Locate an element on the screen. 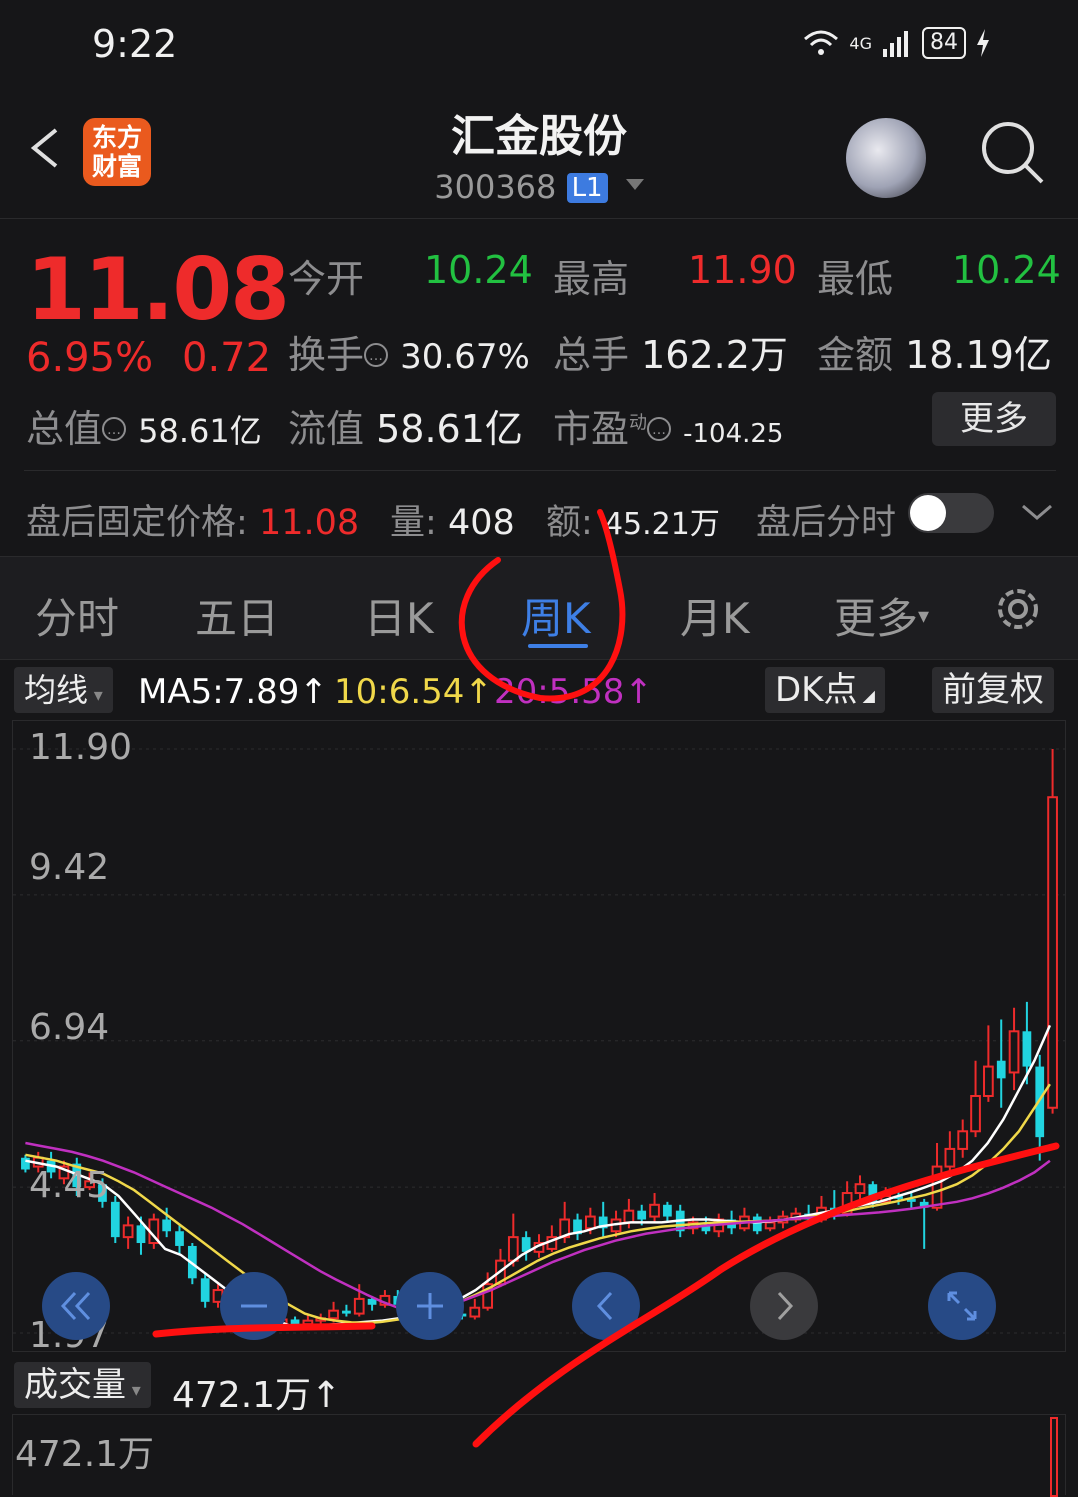 This screenshot has height=1497, width=1078. status-time: 9:22 is located at coordinates (135, 44).